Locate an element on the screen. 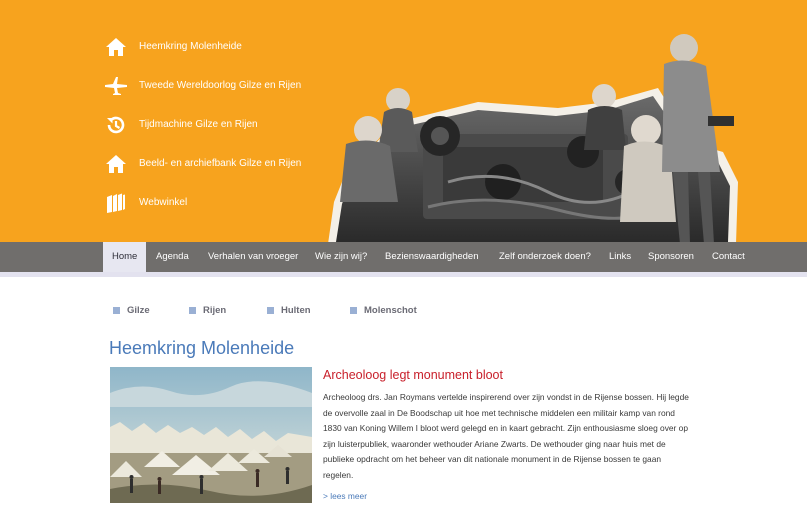 The image size is (807, 522). nav-zelf-onderzoek: Zelf onderzoek doen? is located at coordinates (545, 257).